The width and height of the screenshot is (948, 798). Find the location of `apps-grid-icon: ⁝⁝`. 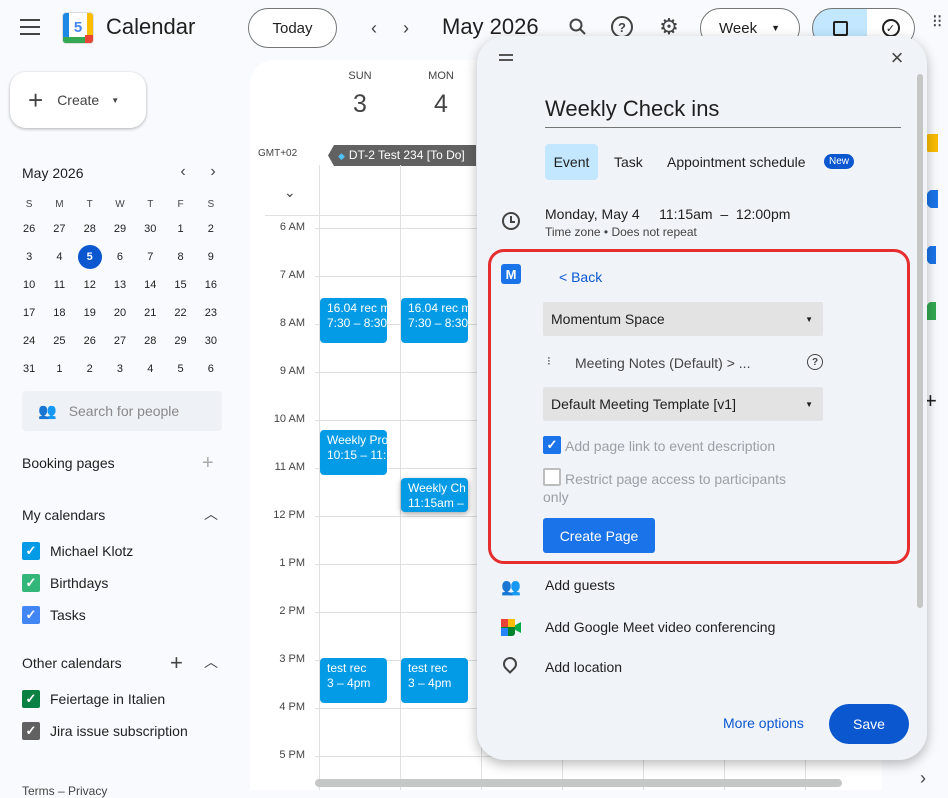

apps-grid-icon: ⁝⁝ is located at coordinates (939, 25).